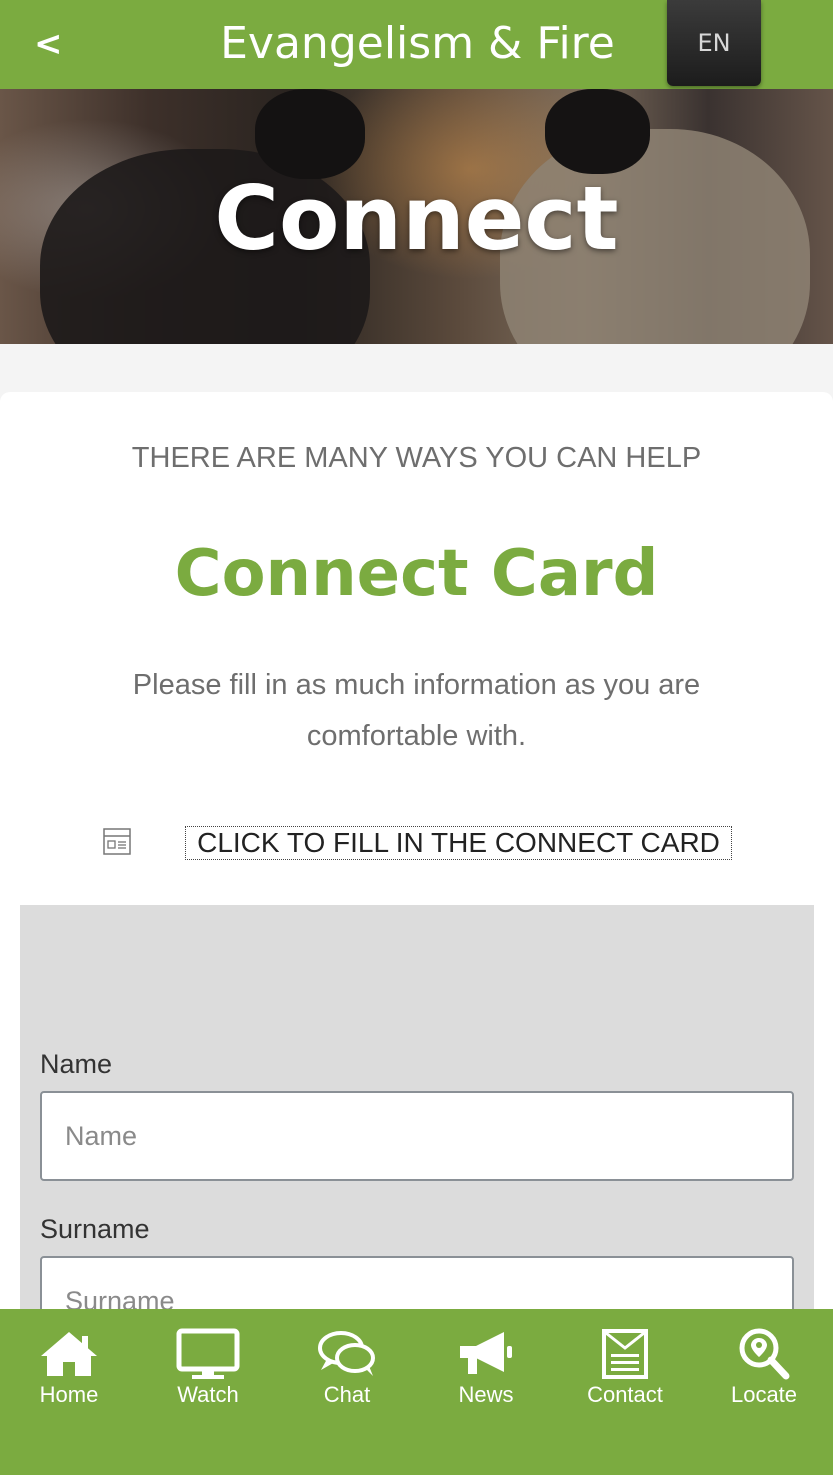 Image resolution: width=833 pixels, height=1475 pixels. I want to click on nav-chat-label: Chat, so click(347, 1394).